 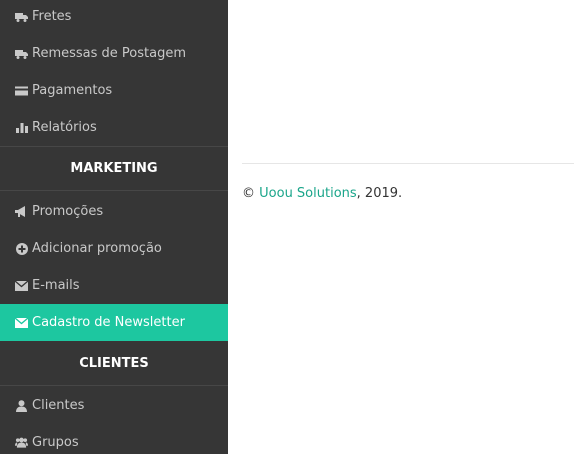 I want to click on sidebar-item-remessas: Remessas de Postagem, so click(x=114, y=53).